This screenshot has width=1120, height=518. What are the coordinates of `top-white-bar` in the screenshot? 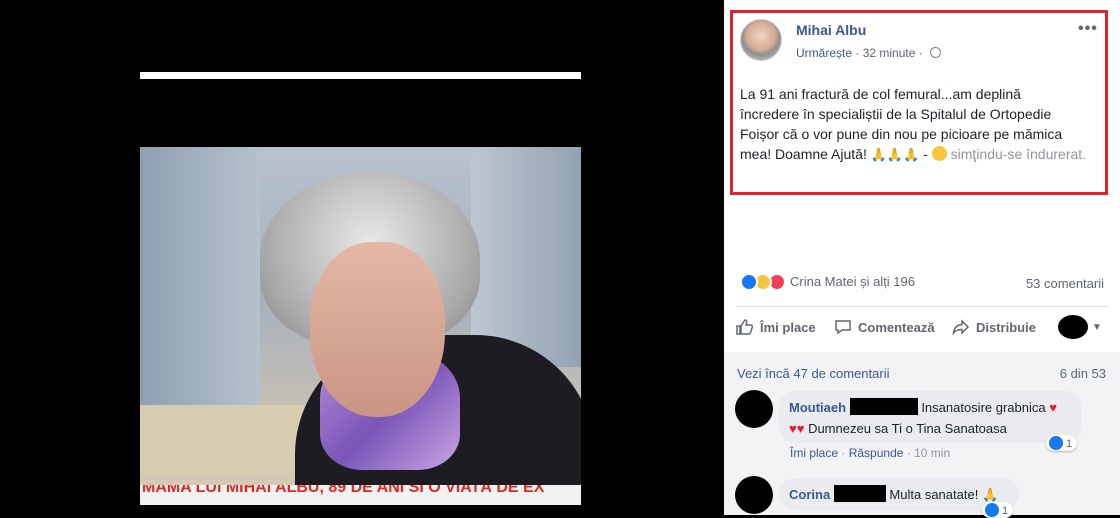 It's located at (360, 75).